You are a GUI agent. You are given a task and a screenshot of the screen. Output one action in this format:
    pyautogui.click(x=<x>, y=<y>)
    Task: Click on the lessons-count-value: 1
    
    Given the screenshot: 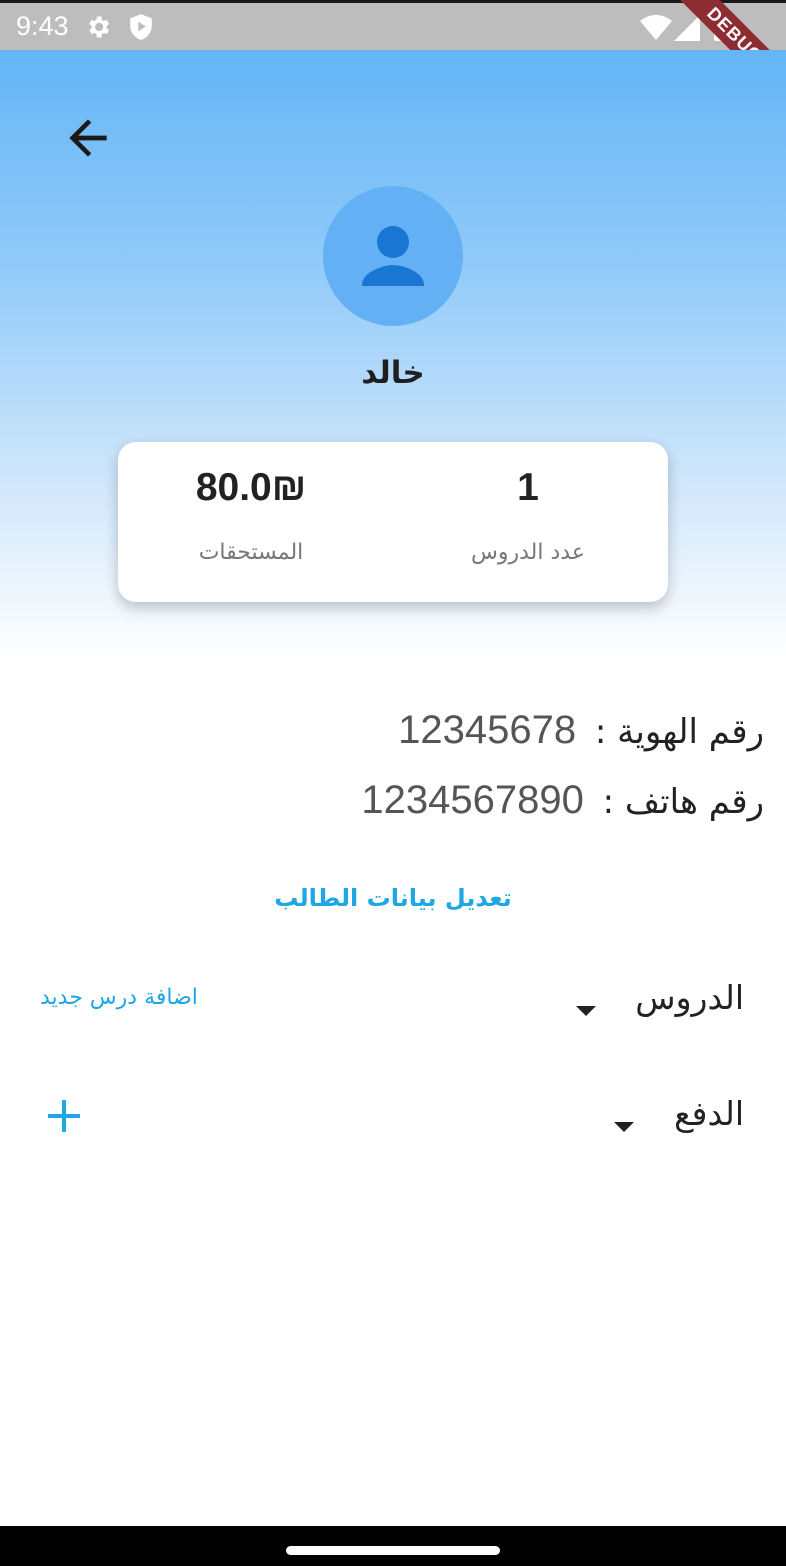 What is the action you would take?
    pyautogui.click(x=528, y=487)
    